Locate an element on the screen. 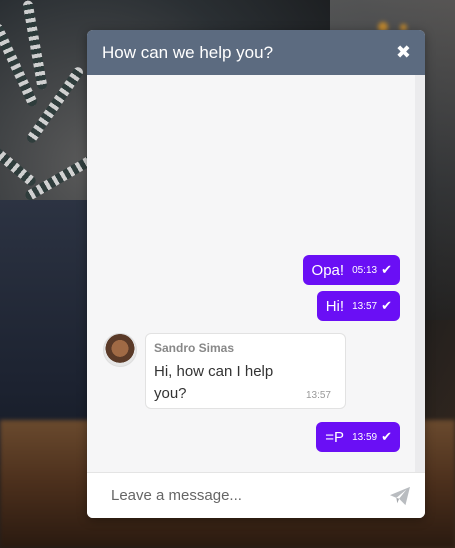  message-time: 13:59 is located at coordinates (365, 437).